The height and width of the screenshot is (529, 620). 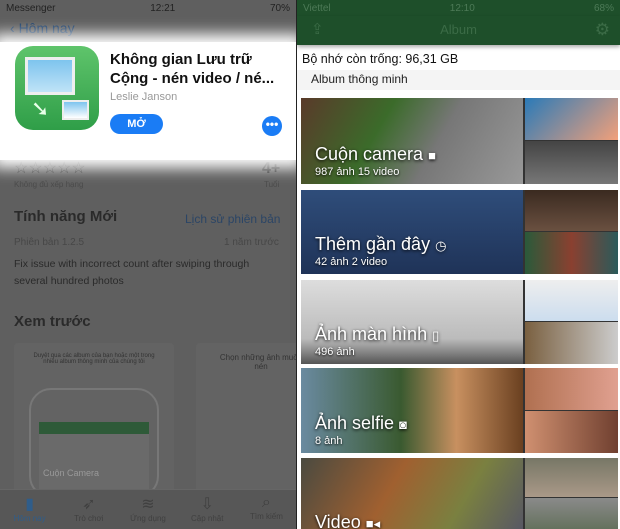 I want to click on upload-icon: ⇪, so click(x=317, y=29).